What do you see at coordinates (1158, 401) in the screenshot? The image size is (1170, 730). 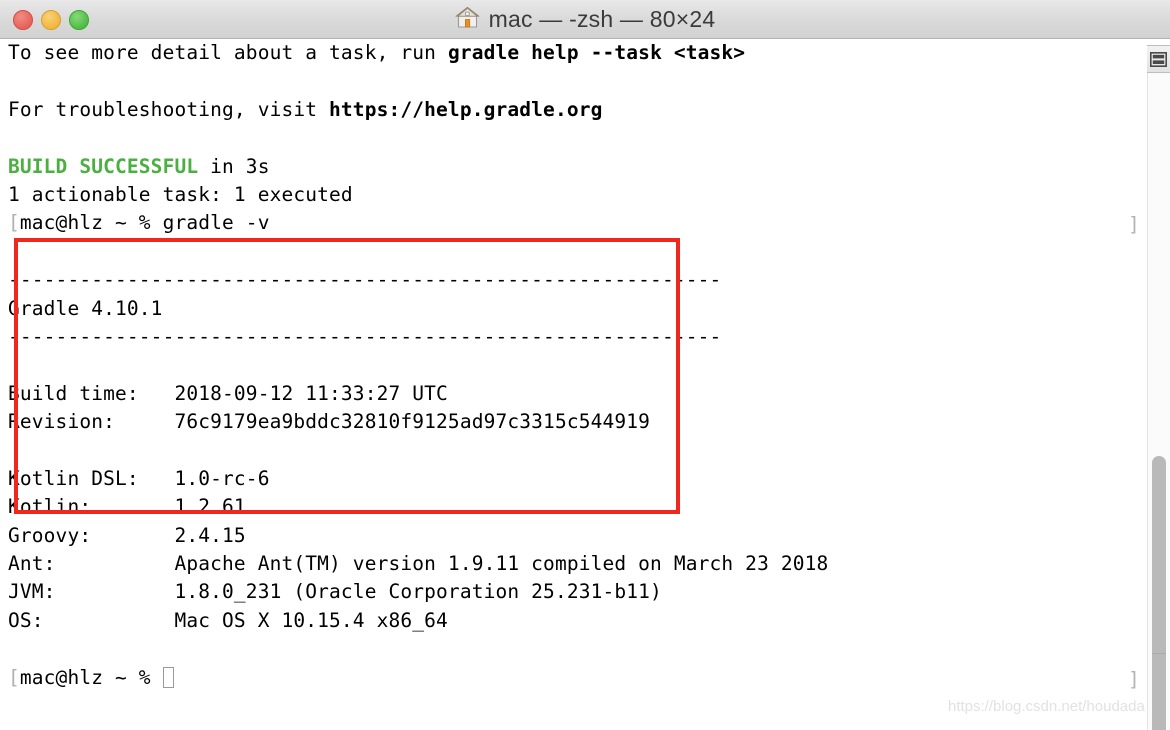 I see `vertical-scrollbar-track` at bounding box center [1158, 401].